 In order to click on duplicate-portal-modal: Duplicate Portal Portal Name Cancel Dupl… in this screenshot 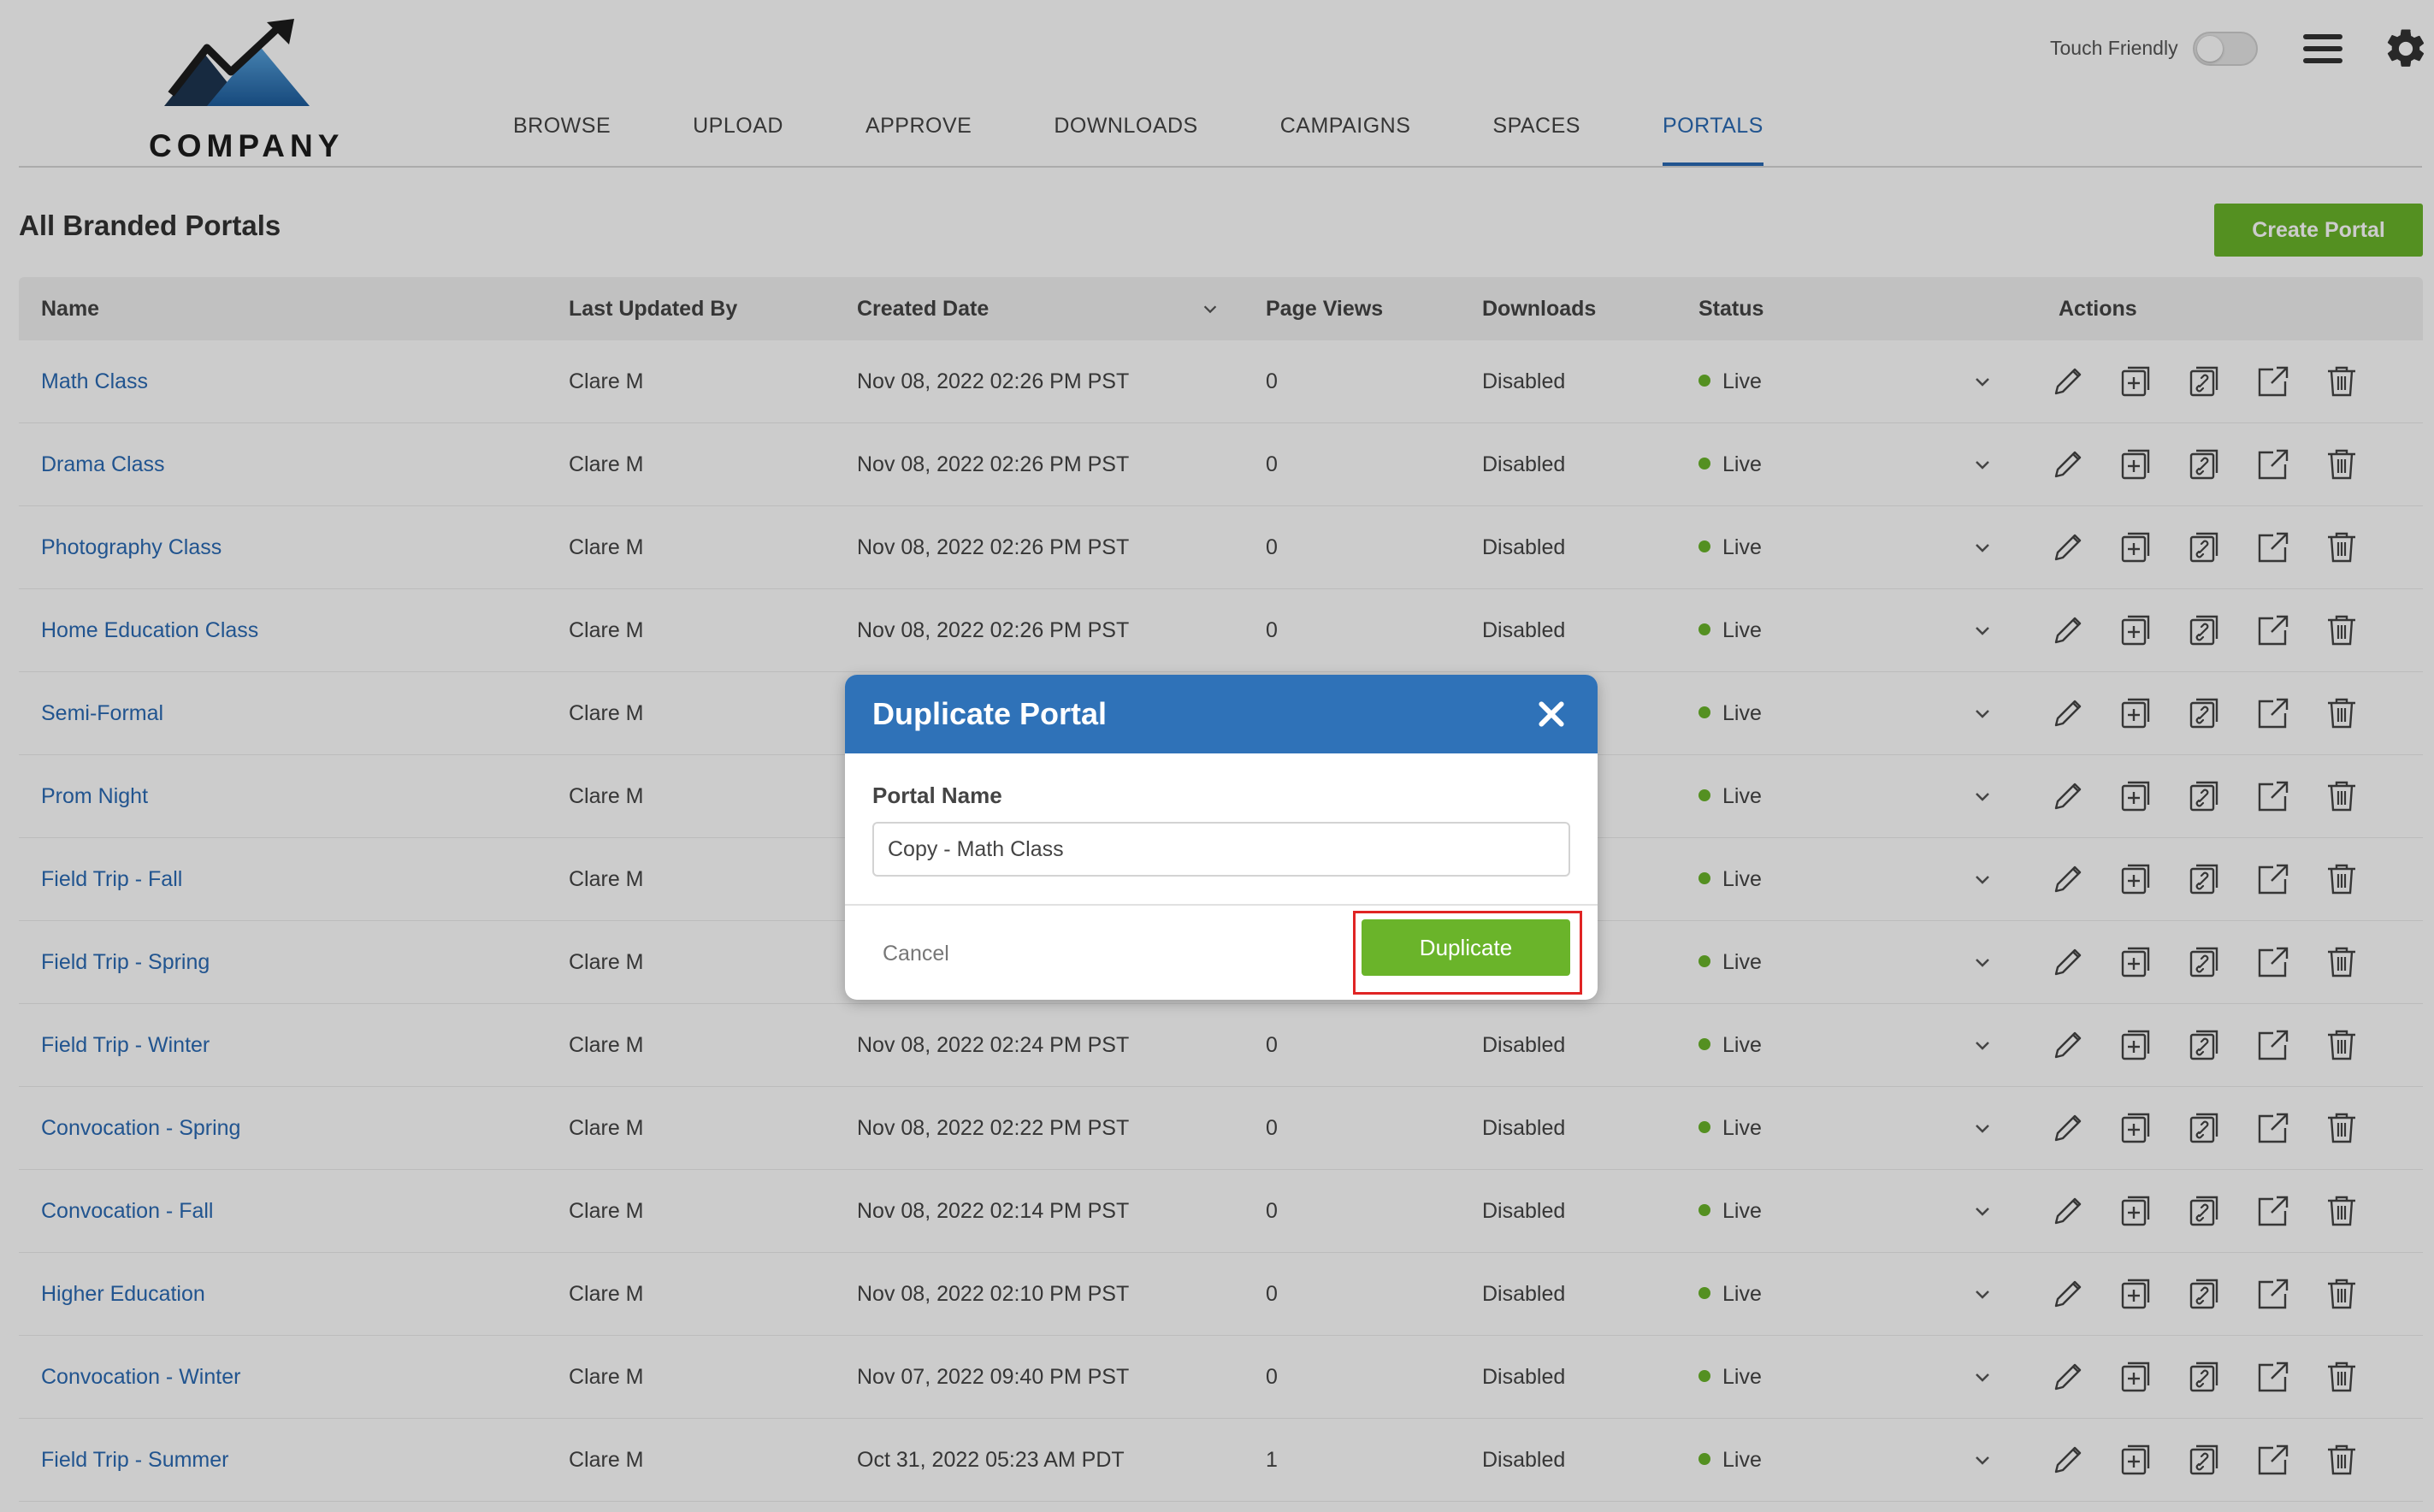, I will do `click(1222, 837)`.